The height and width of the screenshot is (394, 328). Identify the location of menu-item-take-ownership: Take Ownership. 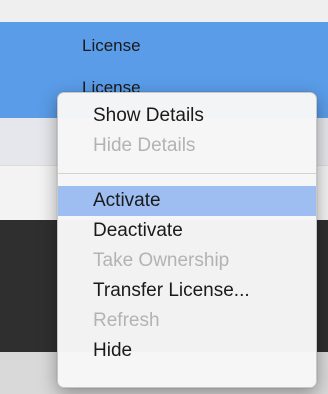
(187, 261).